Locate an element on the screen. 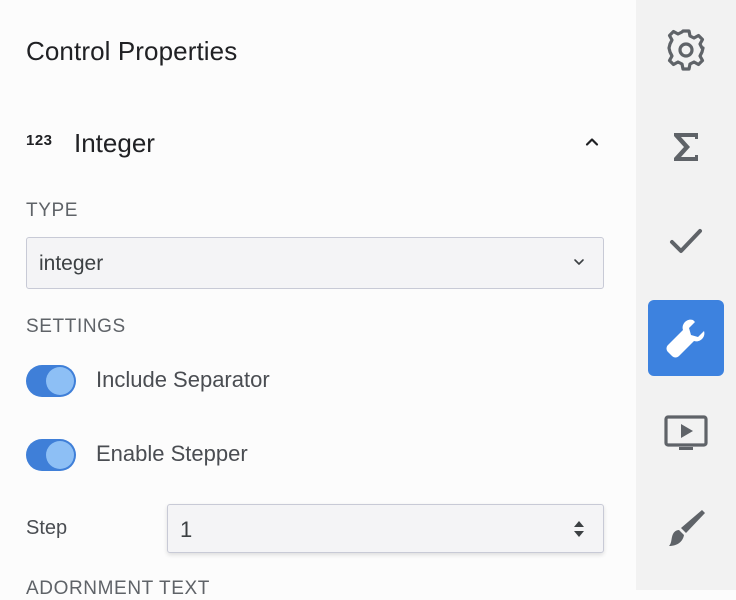 The height and width of the screenshot is (600, 736). style-rail-button is located at coordinates (686, 528).